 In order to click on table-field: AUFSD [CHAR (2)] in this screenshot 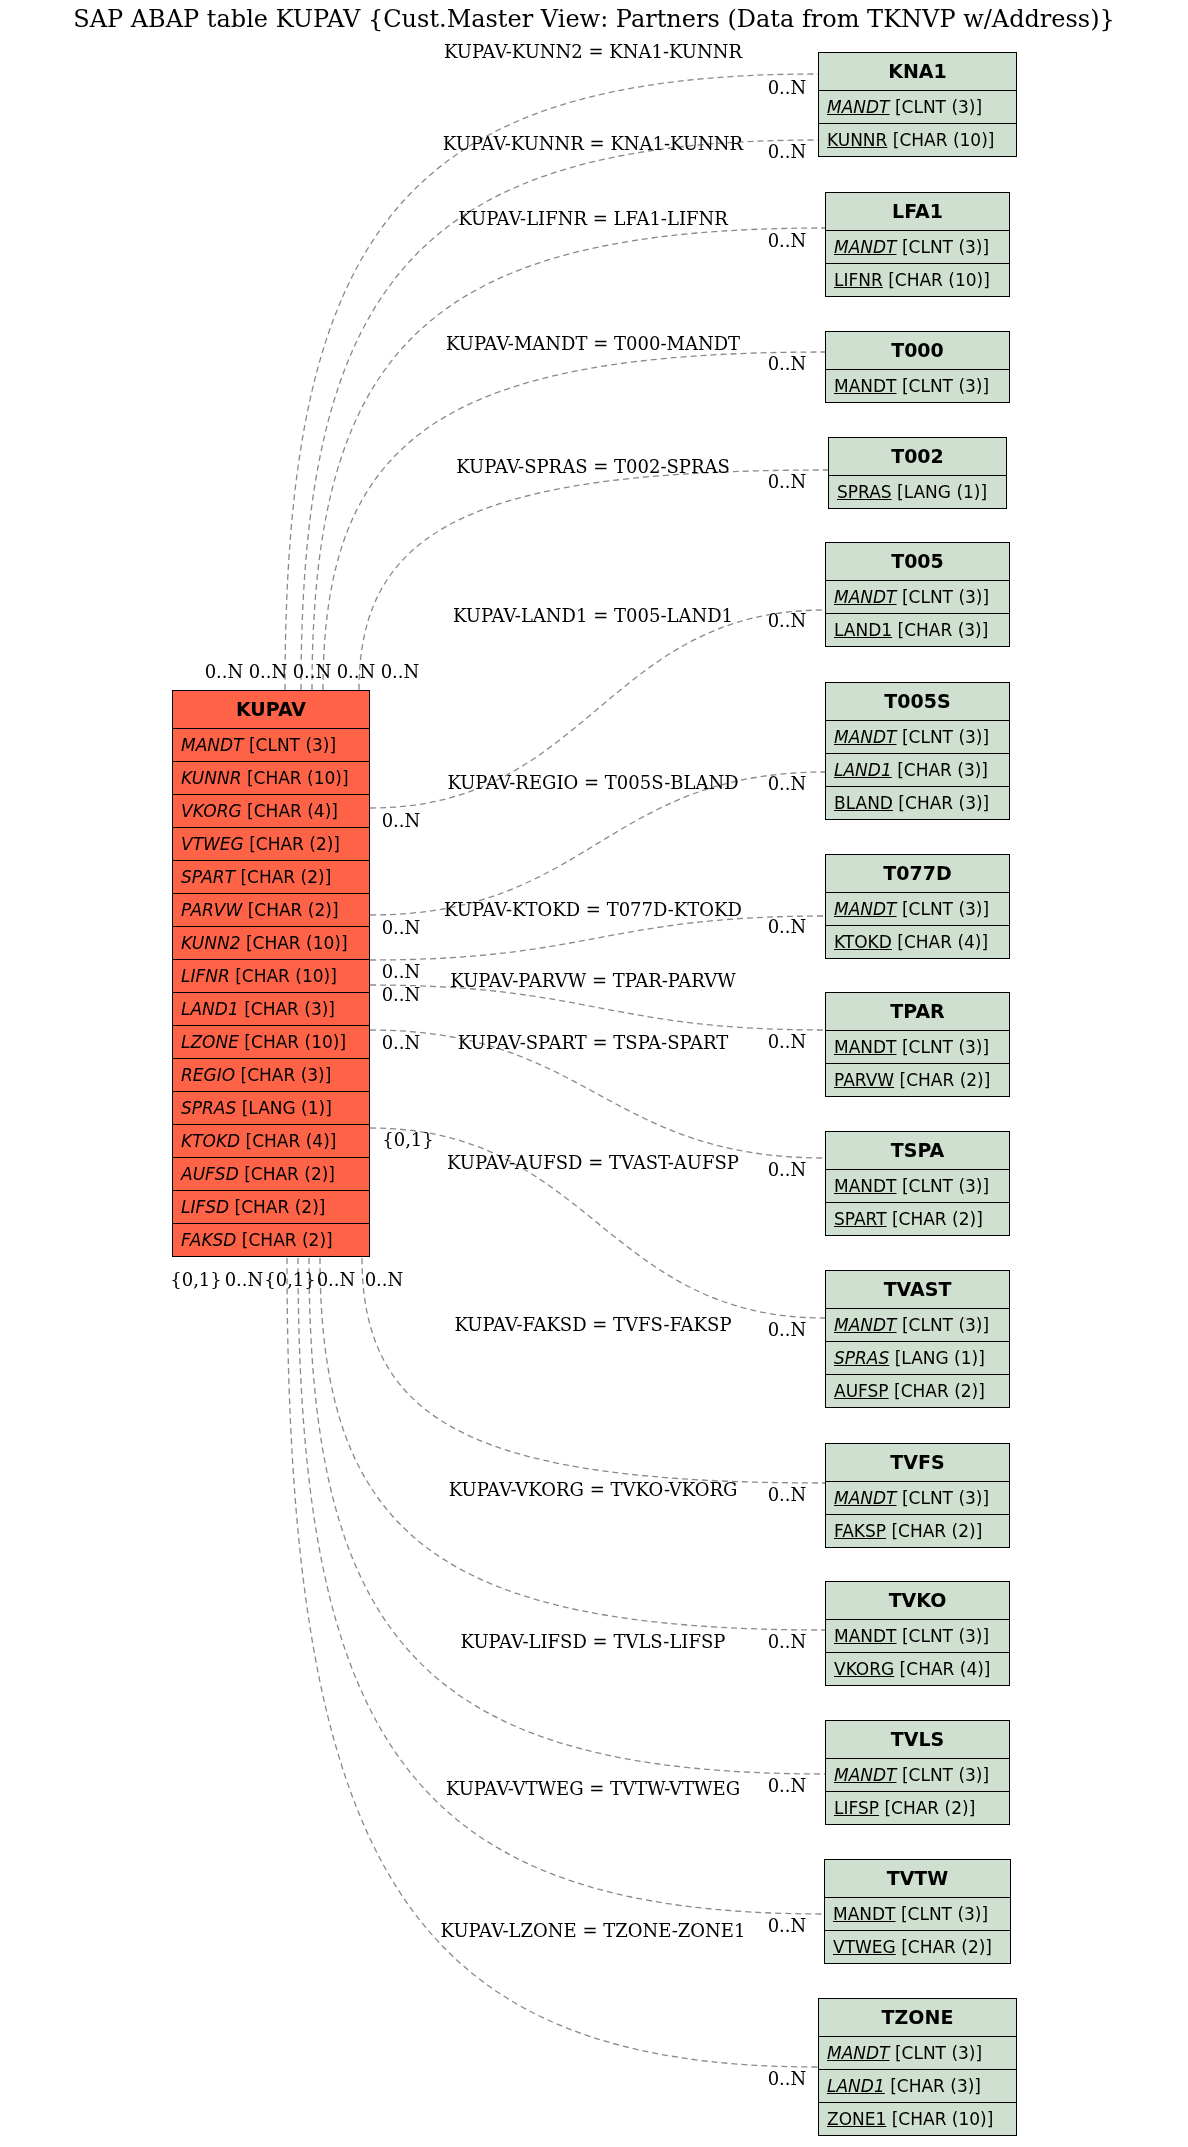, I will do `click(271, 1173)`.